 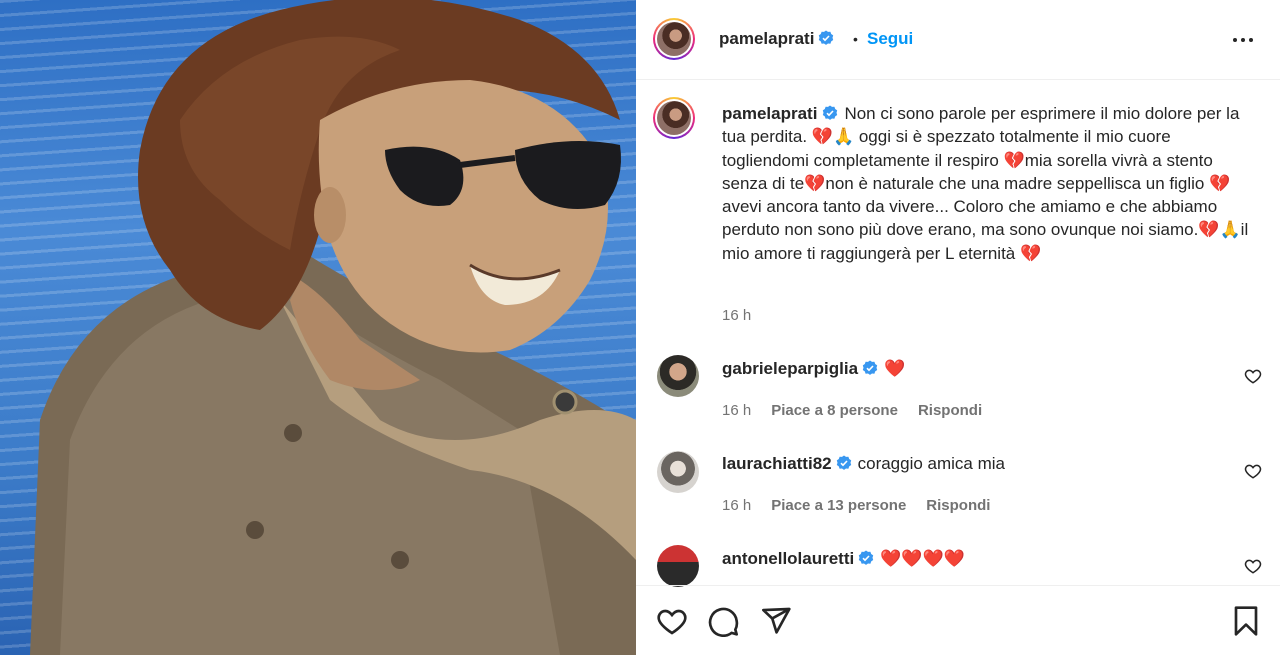 I want to click on comment-line: antonellolauretti ❤️❤️❤️❤️, so click(x=843, y=559).